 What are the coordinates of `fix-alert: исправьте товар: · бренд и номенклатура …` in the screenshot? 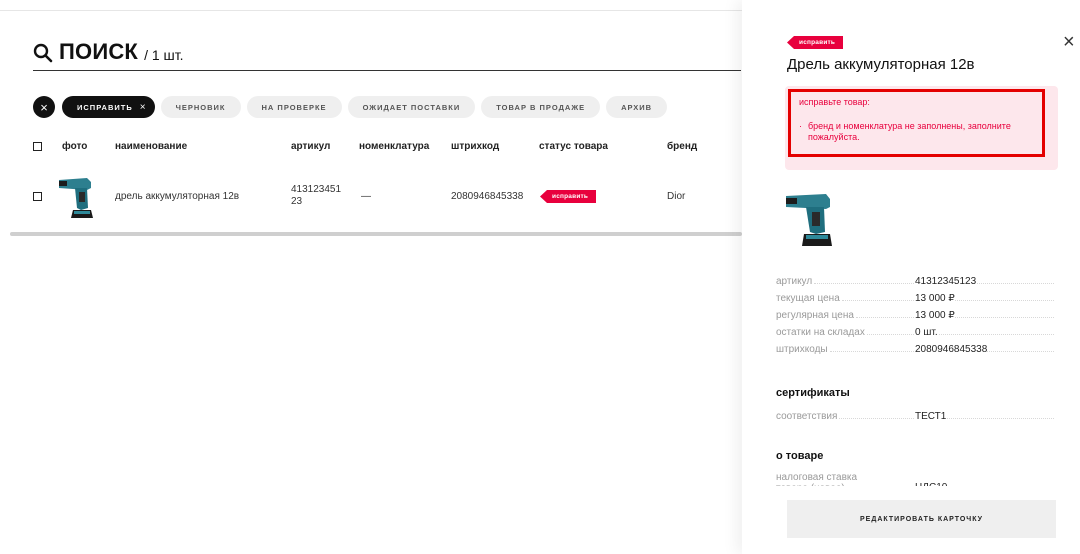 It's located at (916, 123).